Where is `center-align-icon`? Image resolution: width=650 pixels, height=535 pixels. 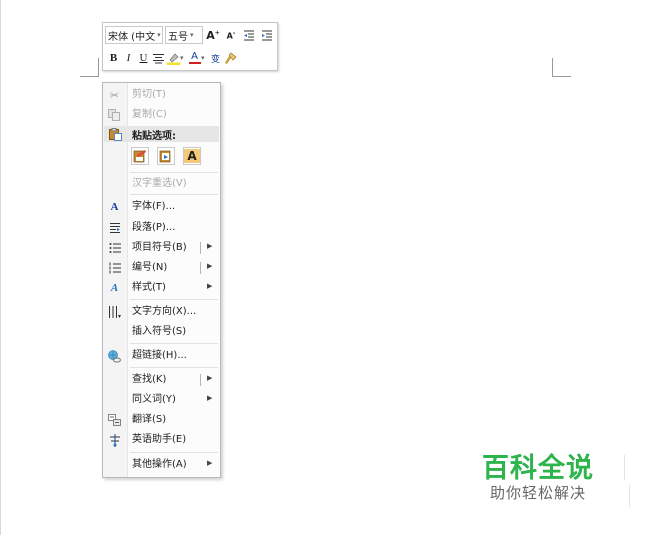 center-align-icon is located at coordinates (158, 58).